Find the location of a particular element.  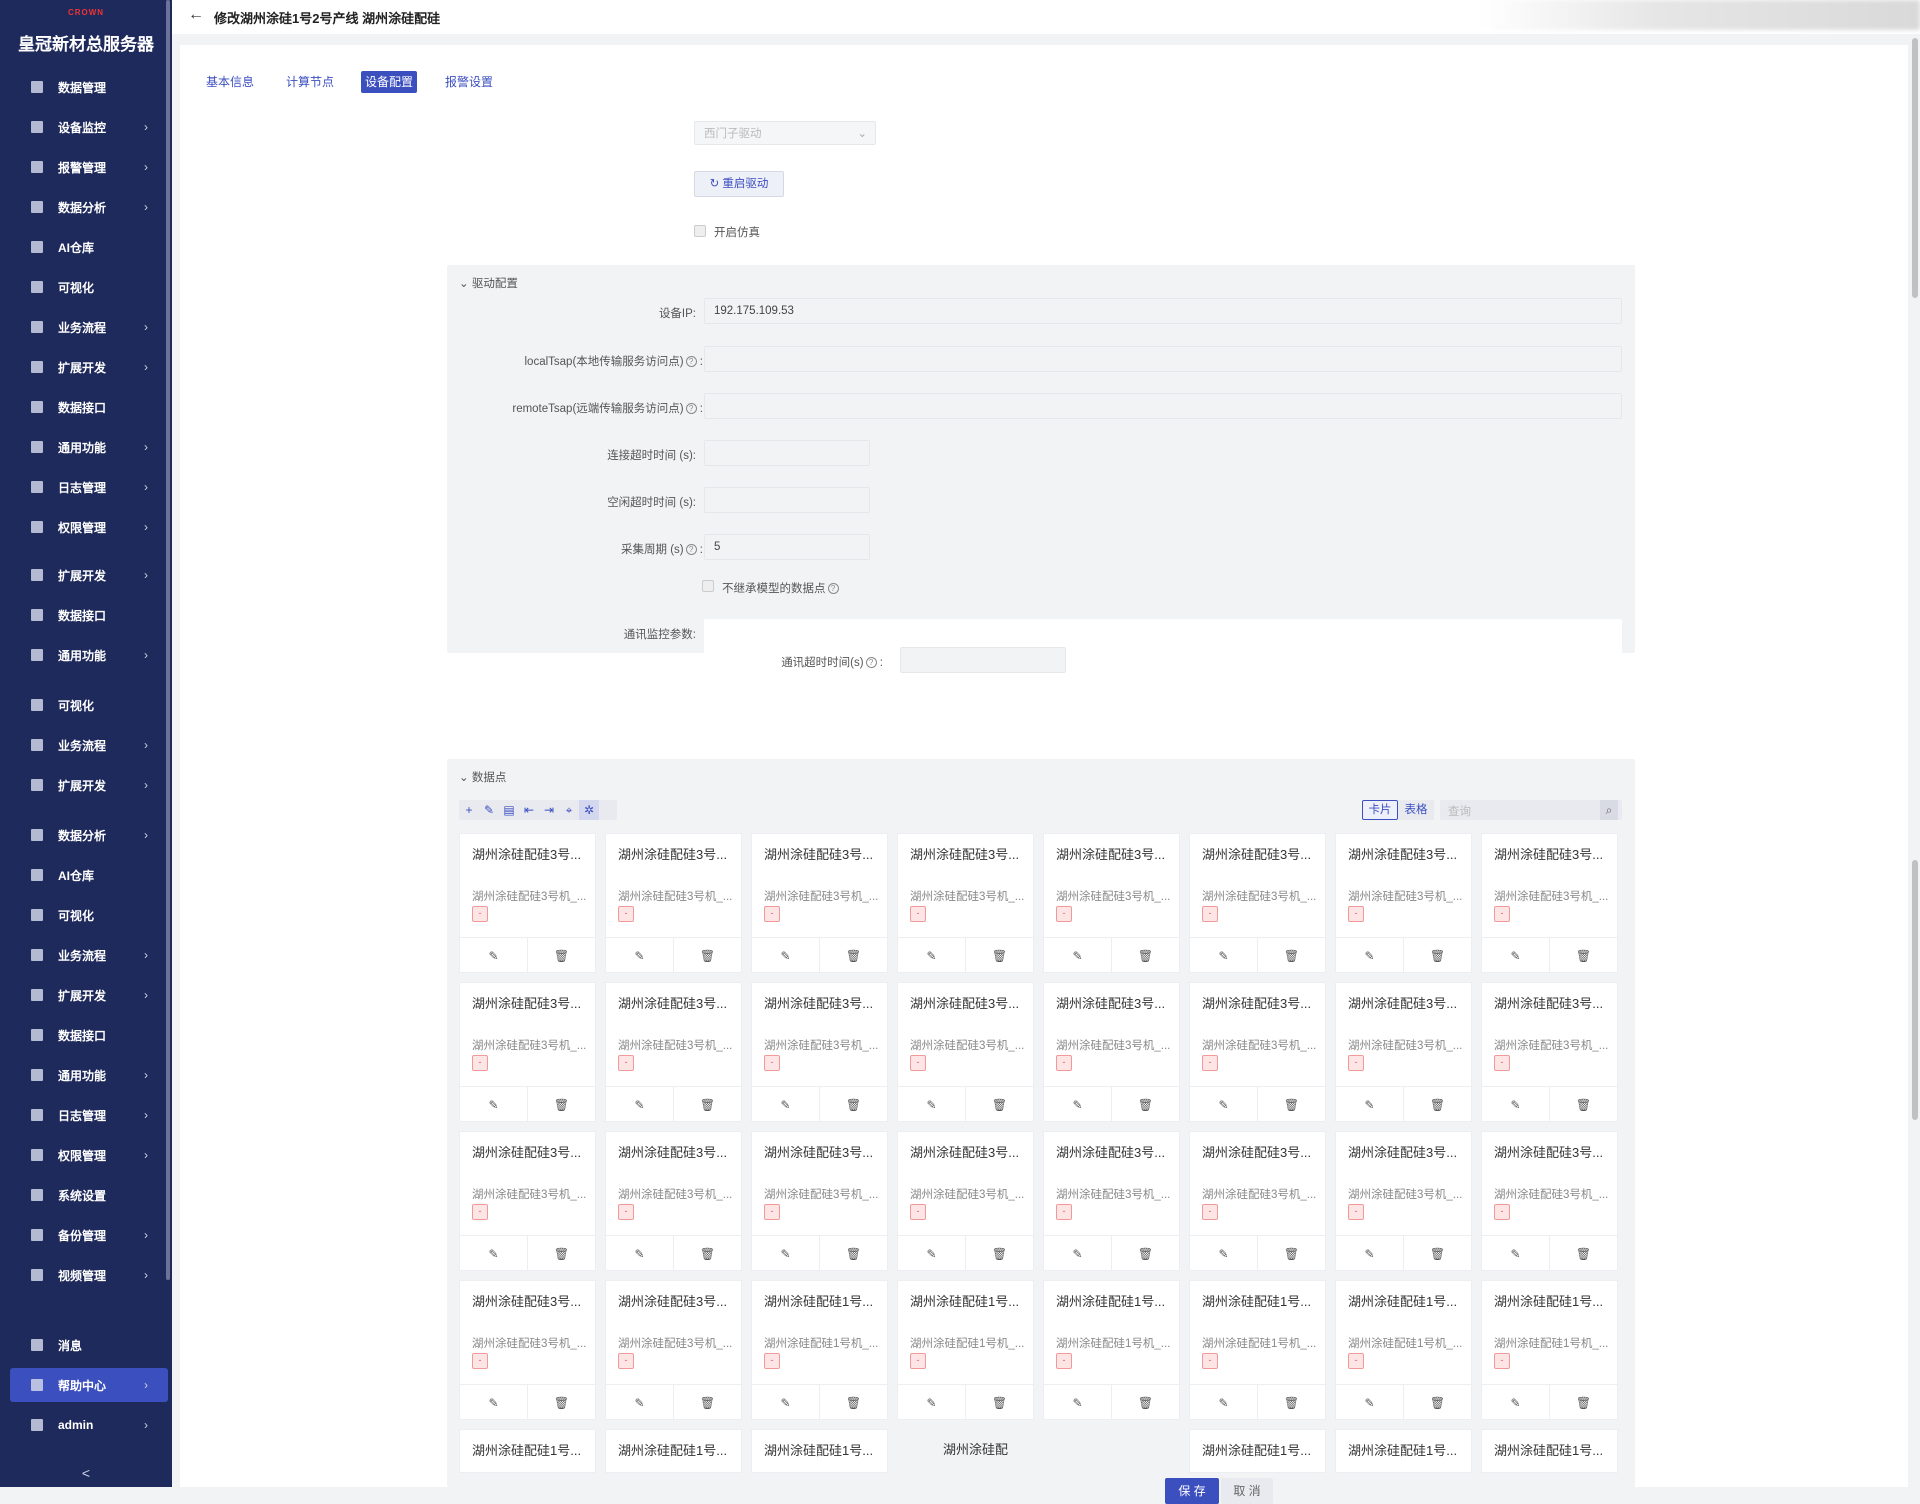

tab-compute-nodes: 计算节点 is located at coordinates (310, 82).